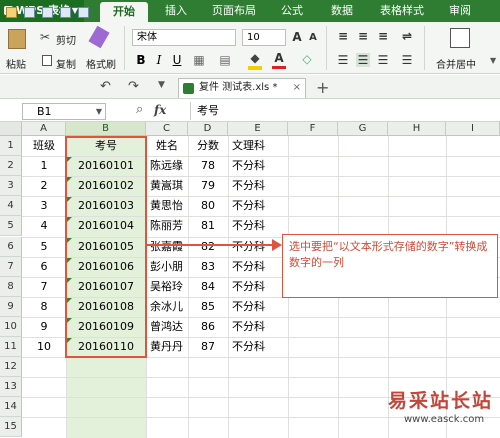 The height and width of the screenshot is (438, 500). Describe the element at coordinates (208, 247) in the screenshot. I see `table-cell: 82` at that location.